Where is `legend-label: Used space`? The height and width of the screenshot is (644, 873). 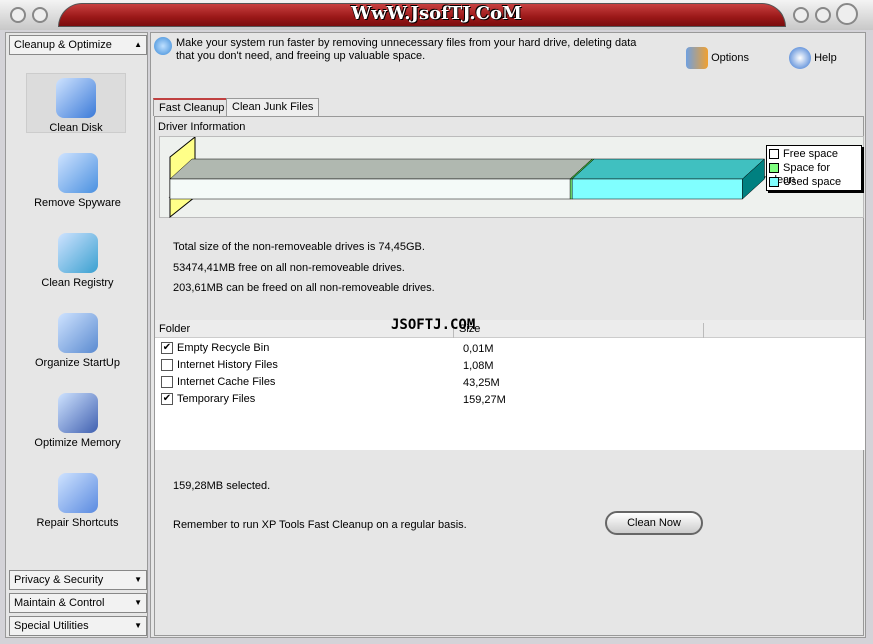 legend-label: Used space is located at coordinates (812, 182).